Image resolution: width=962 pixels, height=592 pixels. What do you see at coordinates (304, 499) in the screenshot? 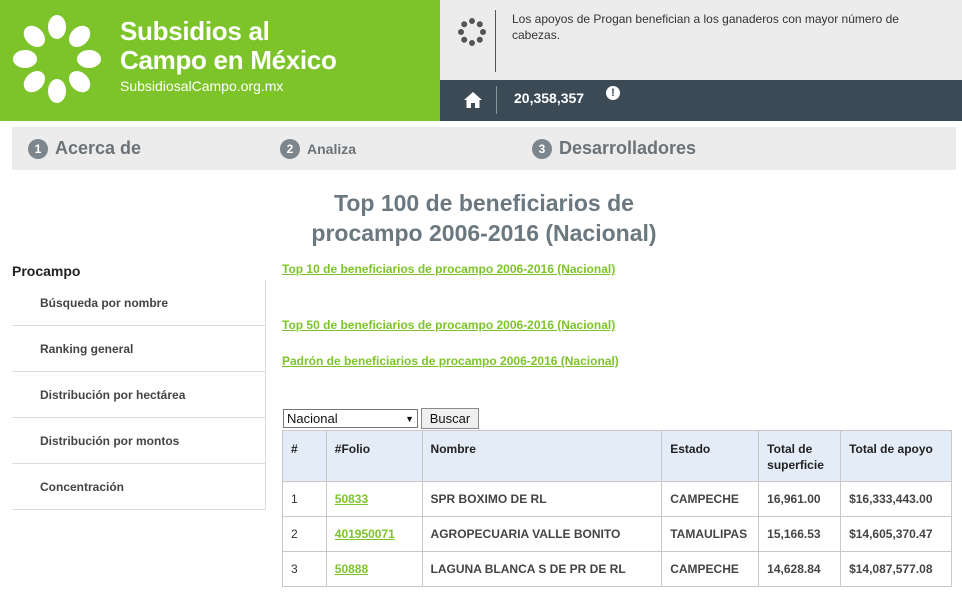
I see `rank-cell: 1` at bounding box center [304, 499].